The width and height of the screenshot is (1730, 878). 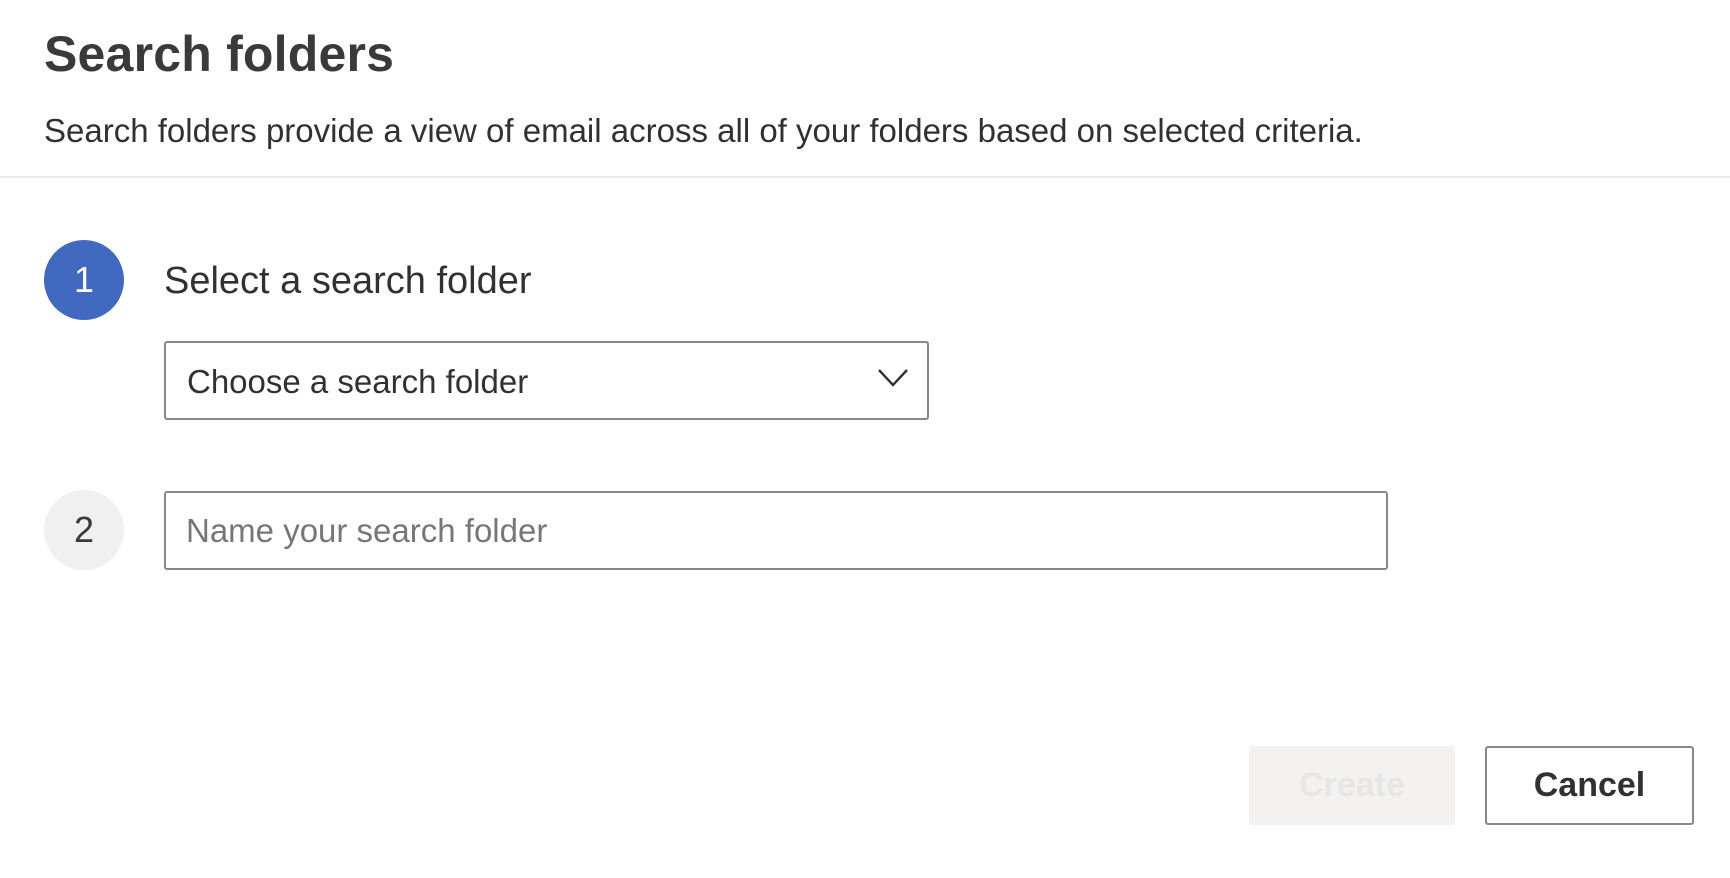 What do you see at coordinates (546, 380) in the screenshot?
I see `search-folder-dropdown: Choose a search folder` at bounding box center [546, 380].